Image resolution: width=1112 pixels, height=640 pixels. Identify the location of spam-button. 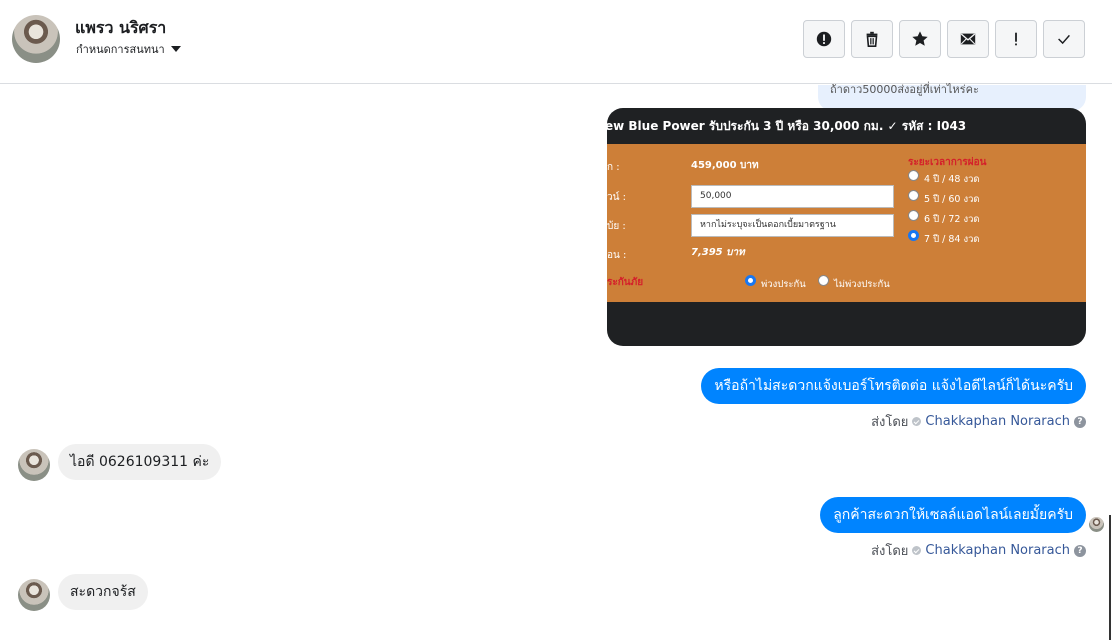
(824, 39).